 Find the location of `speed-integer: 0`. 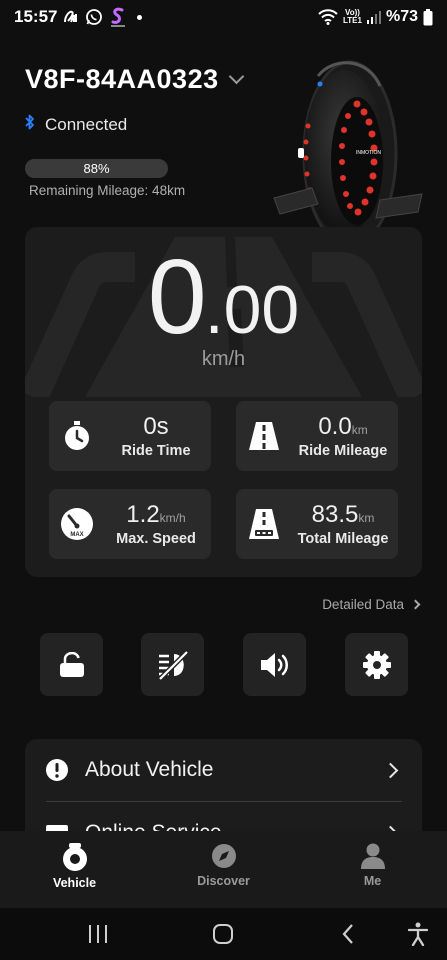

speed-integer: 0 is located at coordinates (177, 297).